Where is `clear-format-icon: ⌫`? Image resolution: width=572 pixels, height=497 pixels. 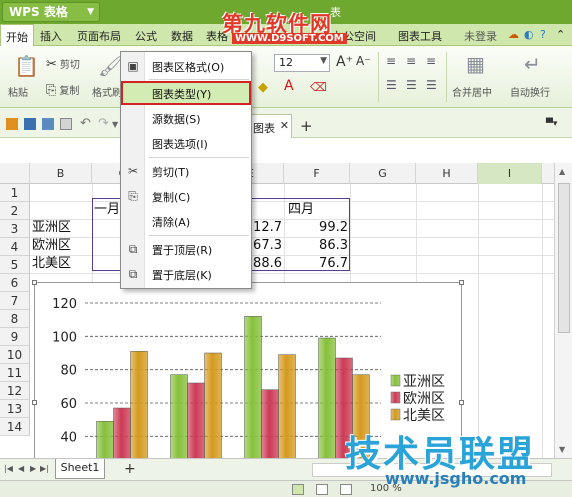
clear-format-icon: ⌫ is located at coordinates (318, 87).